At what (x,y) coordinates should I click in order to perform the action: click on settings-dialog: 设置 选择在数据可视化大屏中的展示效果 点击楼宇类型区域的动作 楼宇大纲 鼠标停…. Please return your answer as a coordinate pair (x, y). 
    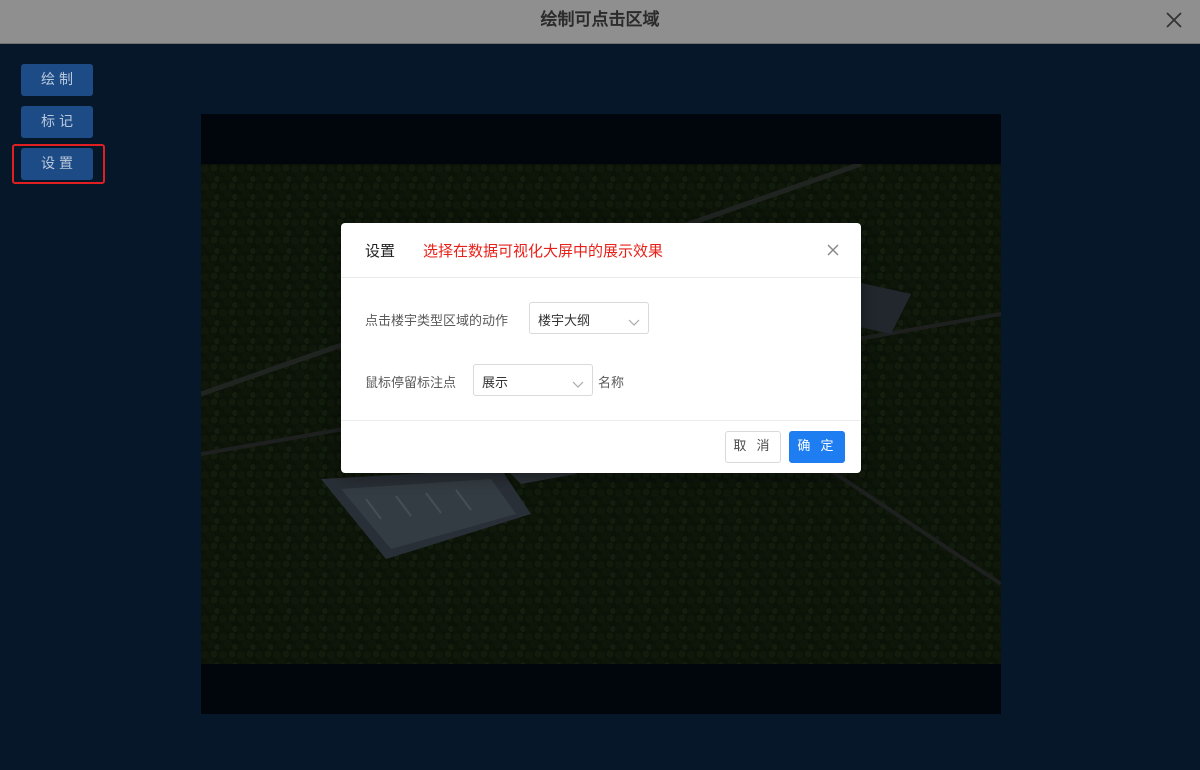
    Looking at the image, I should click on (601, 348).